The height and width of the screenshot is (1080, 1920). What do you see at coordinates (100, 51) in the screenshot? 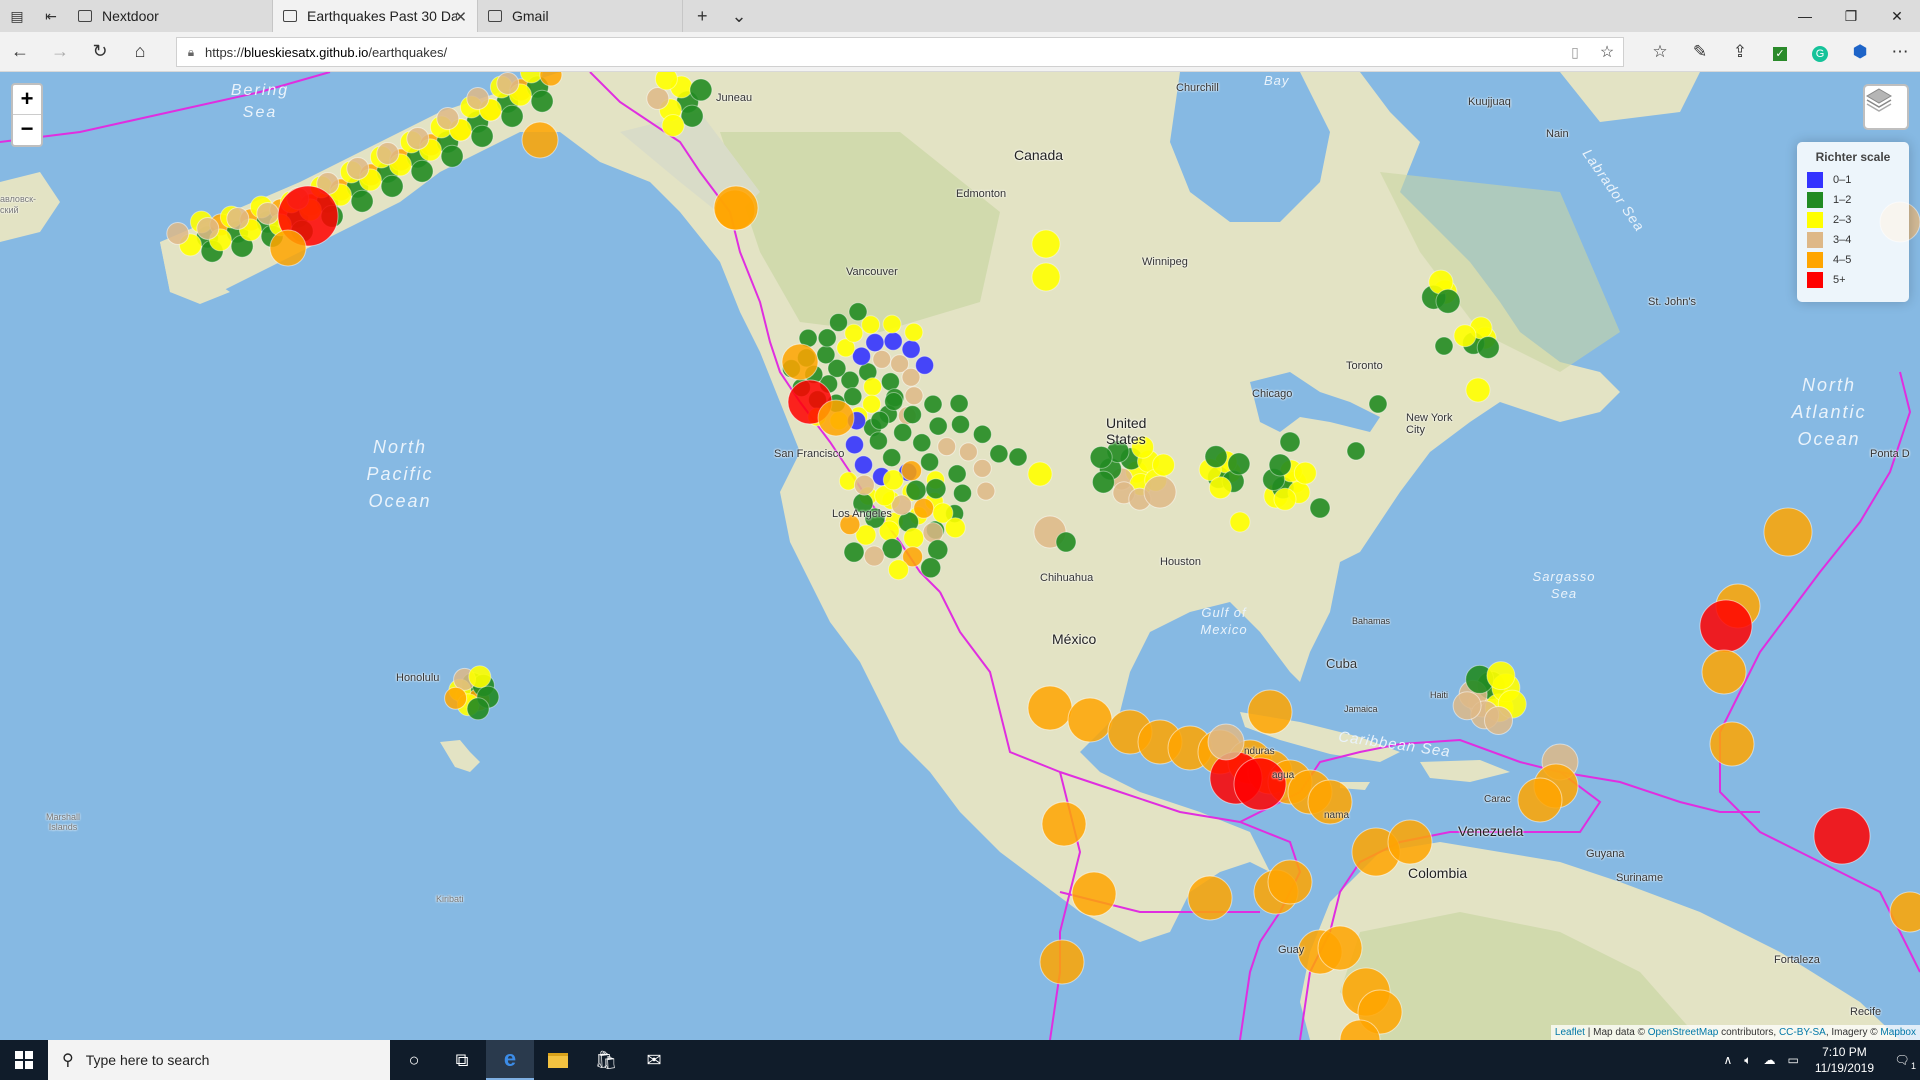
I see `refresh-icon: ↻` at bounding box center [100, 51].